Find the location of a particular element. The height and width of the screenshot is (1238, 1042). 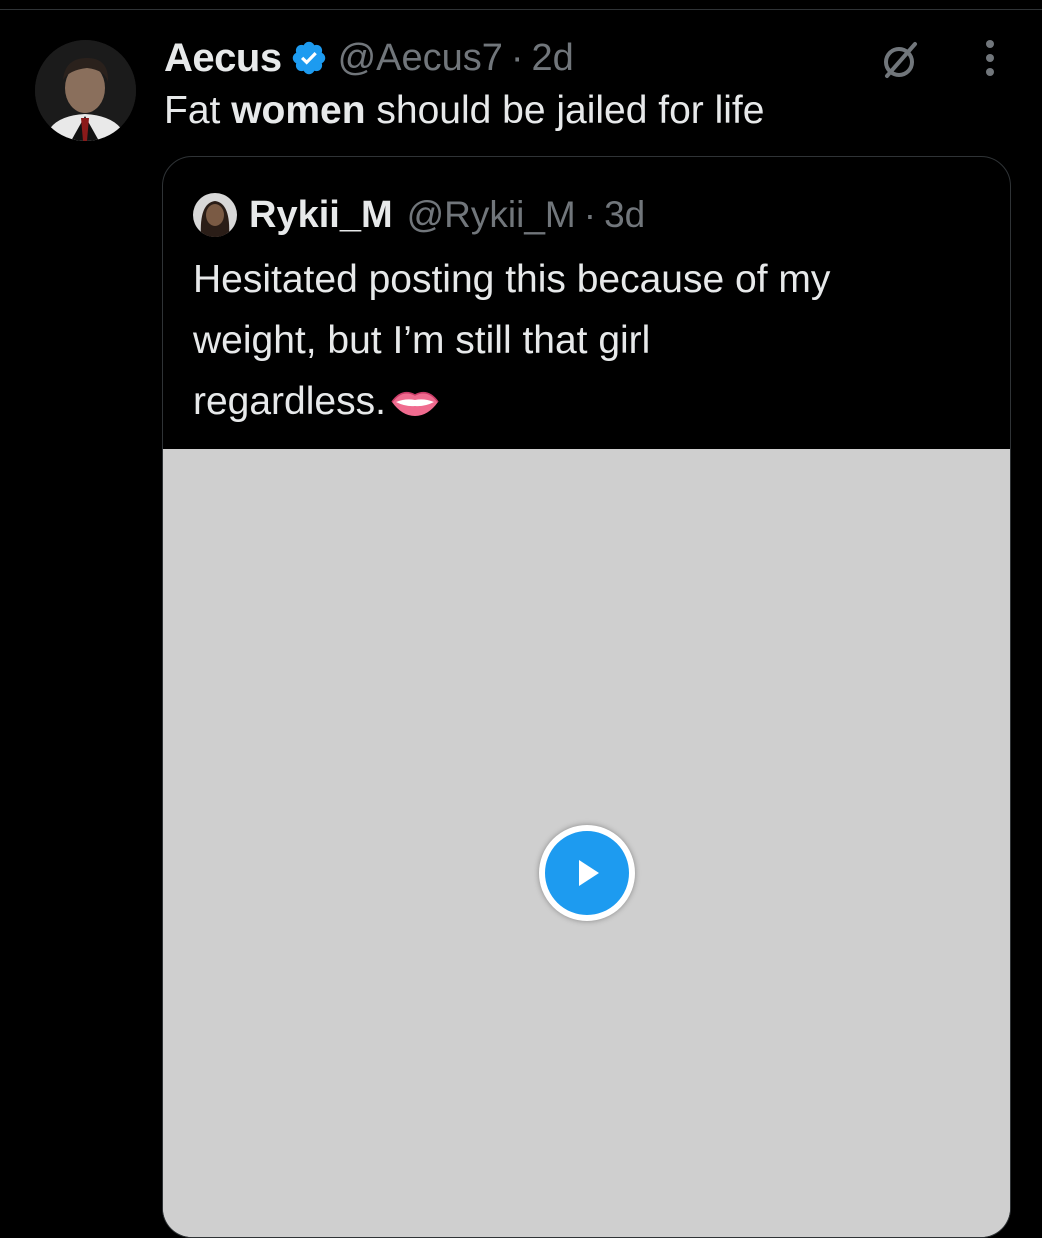

quoted-text-line-end: regardless. is located at coordinates (289, 401).